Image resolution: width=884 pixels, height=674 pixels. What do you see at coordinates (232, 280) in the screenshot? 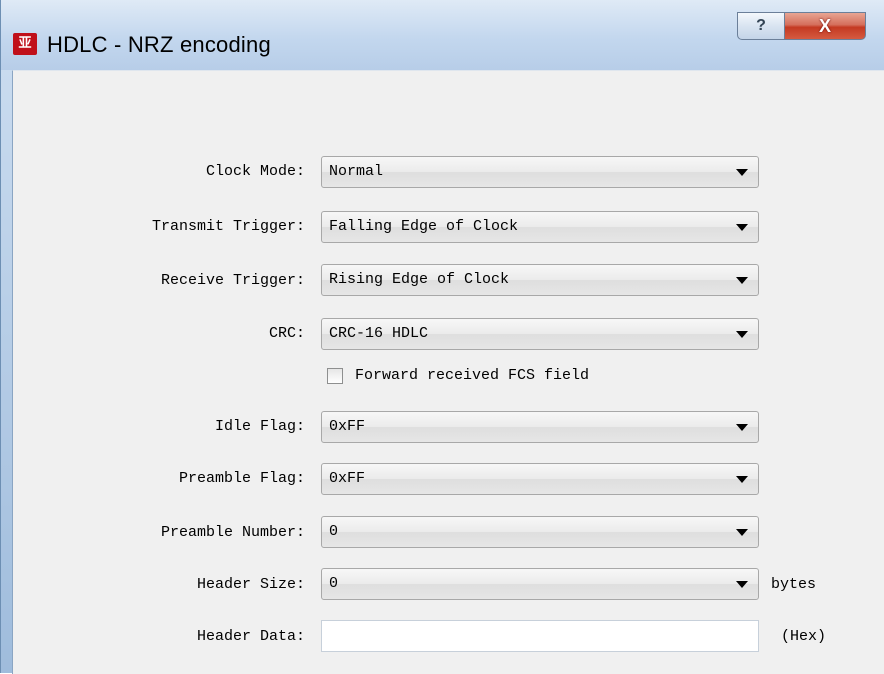
I see `receive-trigger-label: Receive Trigger:` at bounding box center [232, 280].